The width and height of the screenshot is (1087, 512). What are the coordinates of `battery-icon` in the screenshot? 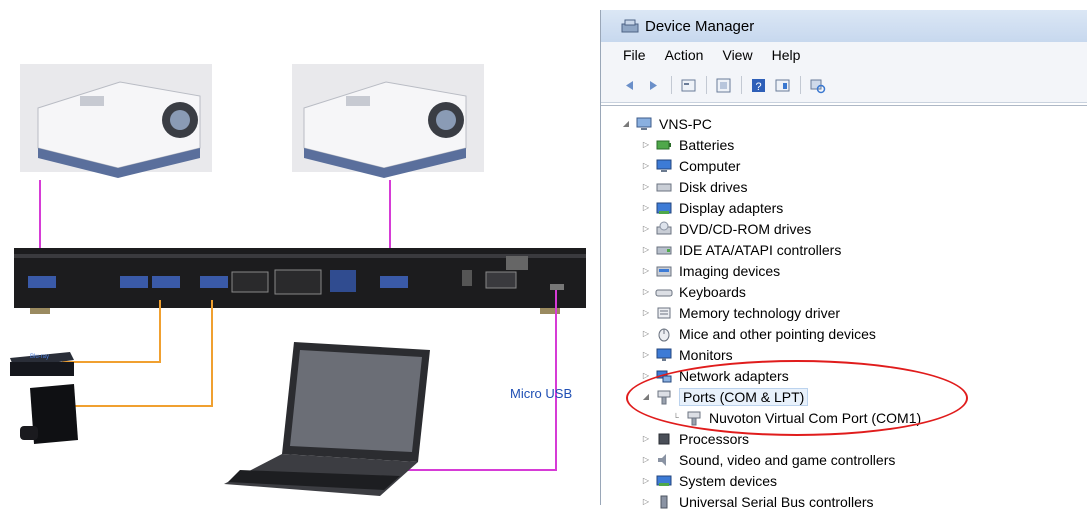 It's located at (663, 144).